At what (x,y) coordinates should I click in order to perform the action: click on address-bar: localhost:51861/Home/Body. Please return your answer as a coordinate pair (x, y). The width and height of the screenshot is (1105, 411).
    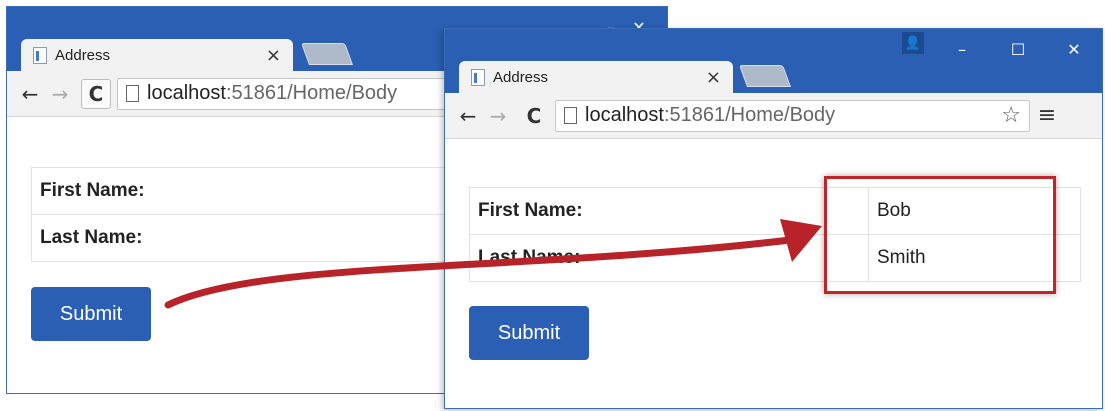
    Looking at the image, I should click on (282, 93).